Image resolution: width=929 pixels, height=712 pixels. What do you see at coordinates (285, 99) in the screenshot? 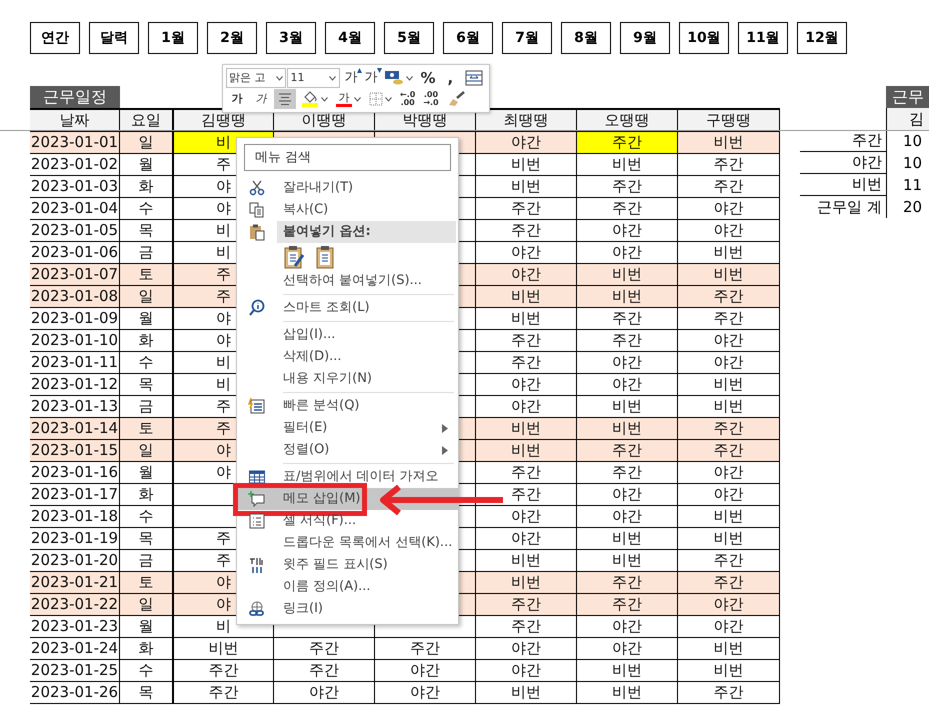
I see `align-center-button` at bounding box center [285, 99].